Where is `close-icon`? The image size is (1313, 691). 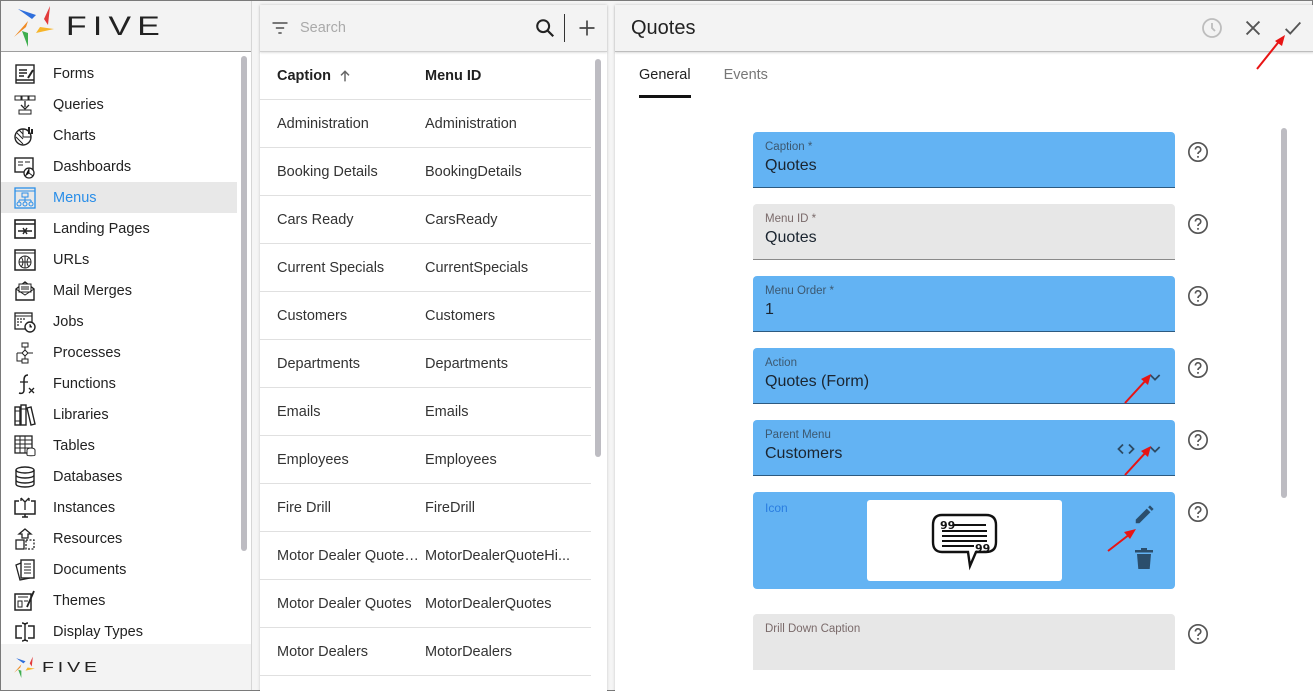
close-icon is located at coordinates (1253, 28).